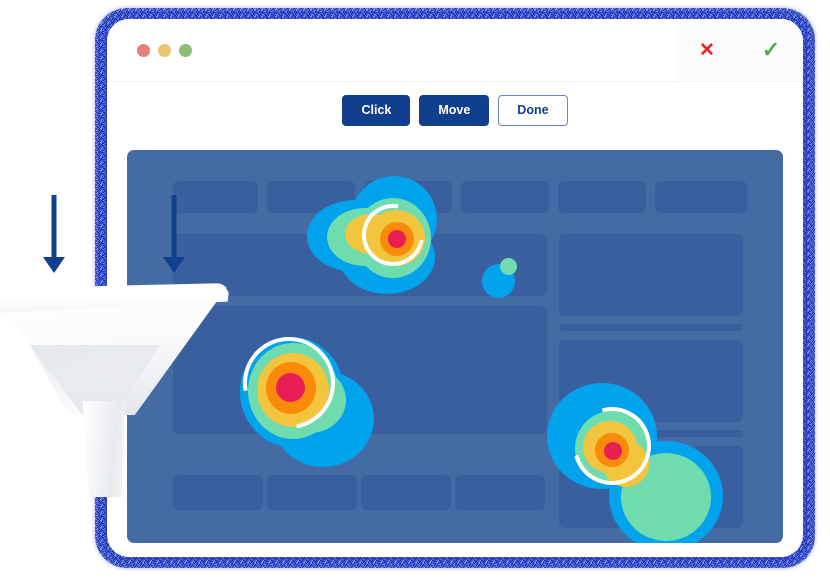 The width and height of the screenshot is (830, 578). What do you see at coordinates (707, 50) in the screenshot?
I see `reject-button: ✕` at bounding box center [707, 50].